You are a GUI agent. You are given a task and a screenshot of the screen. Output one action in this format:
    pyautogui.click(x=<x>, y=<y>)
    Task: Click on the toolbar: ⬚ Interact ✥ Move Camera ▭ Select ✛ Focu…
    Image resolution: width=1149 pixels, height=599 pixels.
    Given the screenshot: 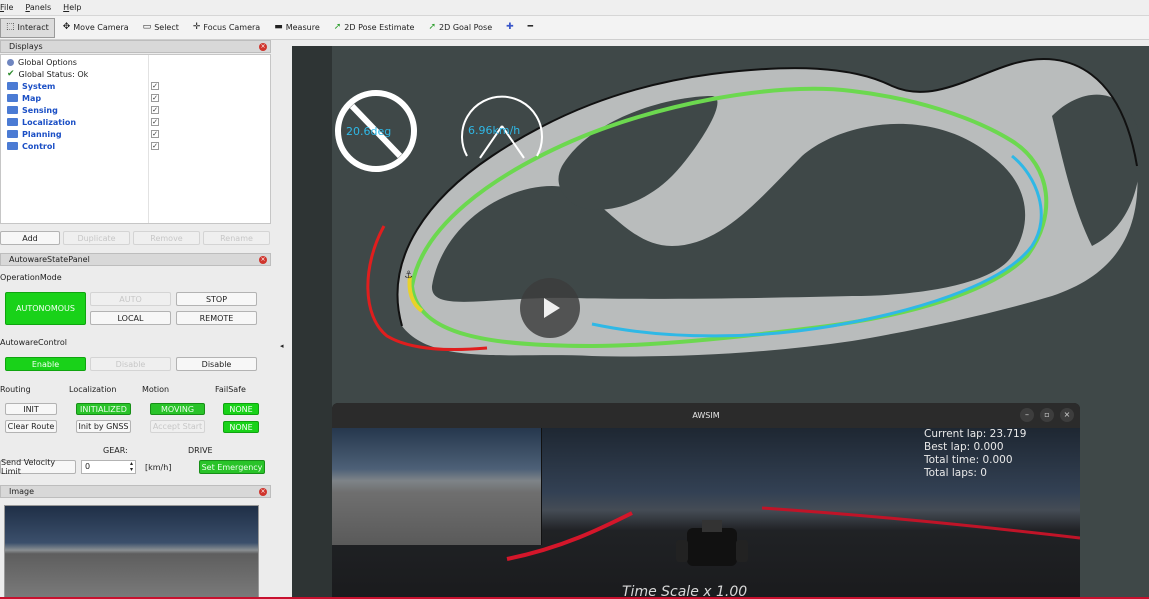 What is the action you would take?
    pyautogui.click(x=574, y=28)
    